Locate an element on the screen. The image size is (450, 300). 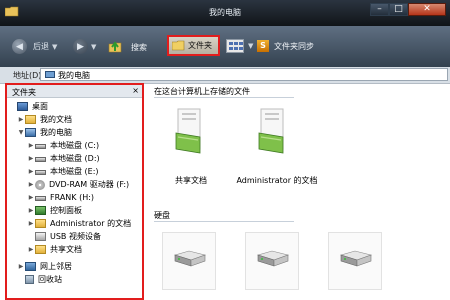
tree-item-label: 回收站 is located at coordinates (50, 279).